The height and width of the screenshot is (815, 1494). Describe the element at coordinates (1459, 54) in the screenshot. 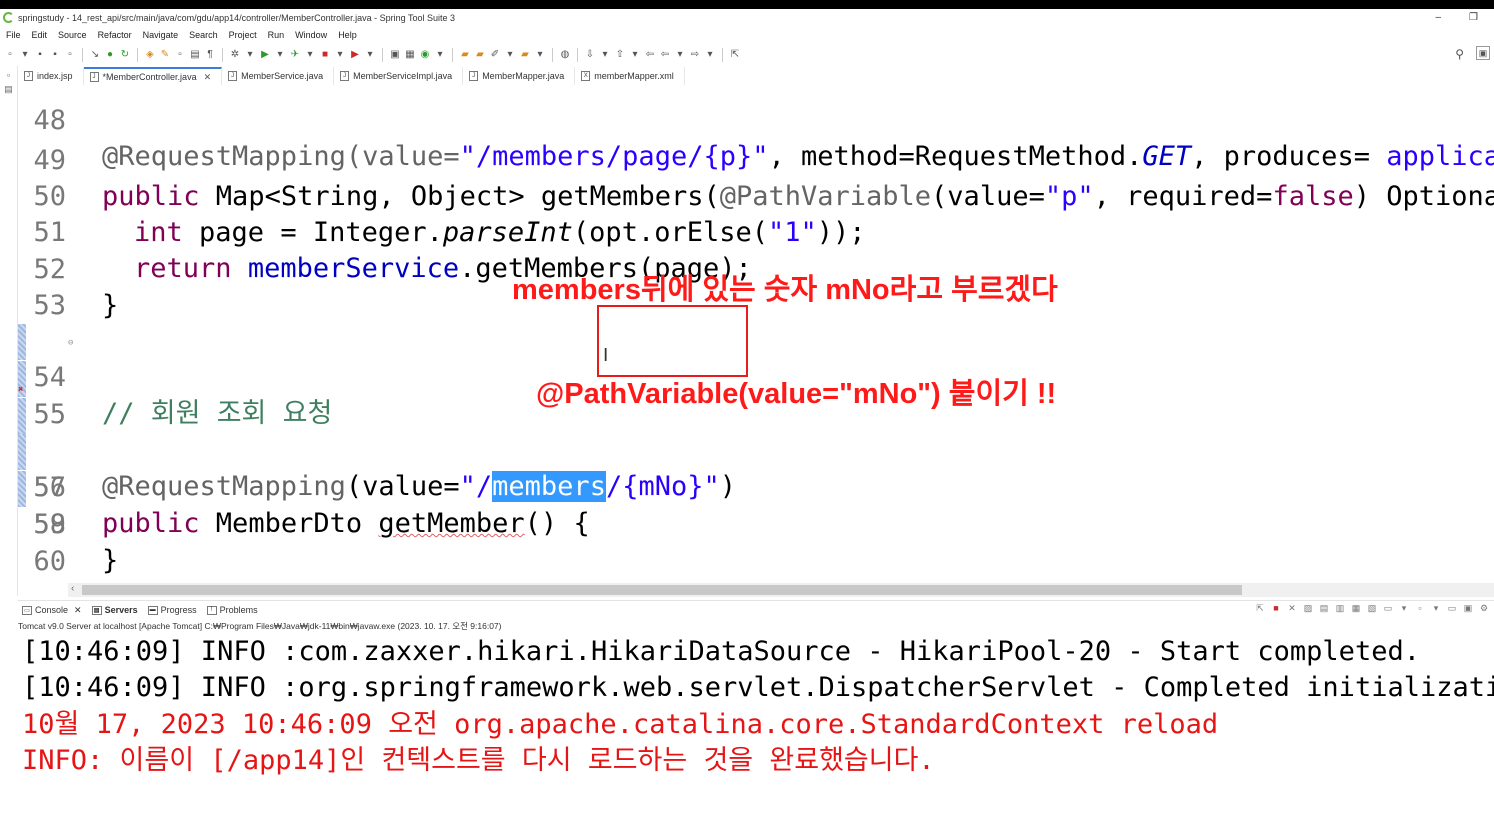

I see `search-icon: ⚲` at that location.